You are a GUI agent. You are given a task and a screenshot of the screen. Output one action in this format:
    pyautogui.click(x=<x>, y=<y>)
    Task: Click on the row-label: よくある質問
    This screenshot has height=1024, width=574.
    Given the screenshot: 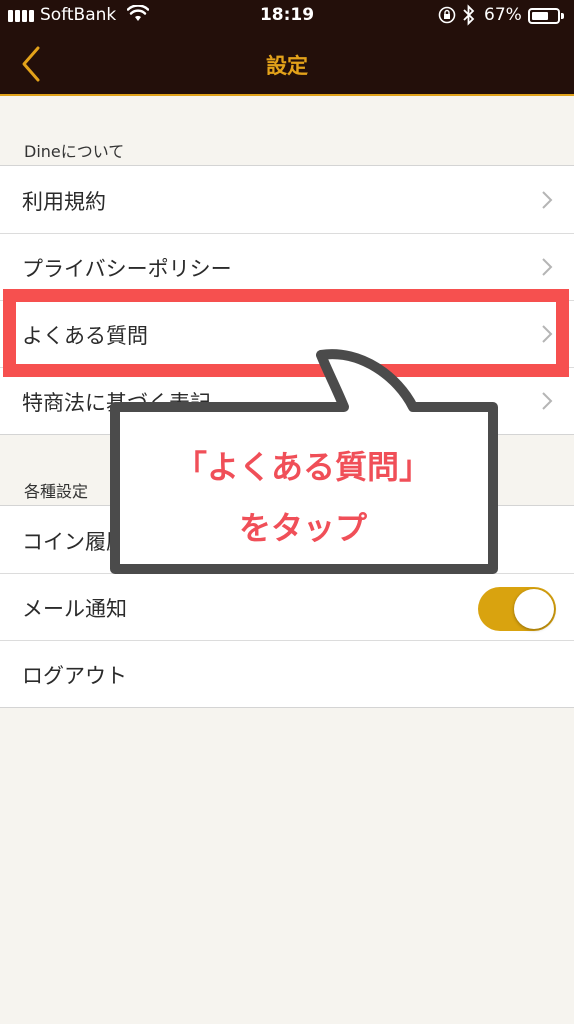 What is the action you would take?
    pyautogui.click(x=85, y=336)
    